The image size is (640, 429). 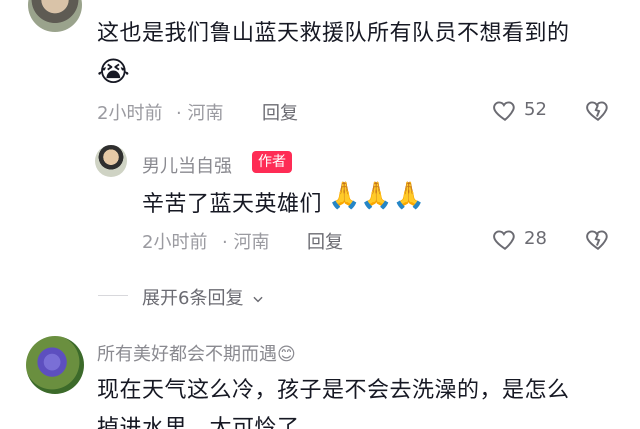 I want to click on comment-location: · 河南, so click(x=200, y=113).